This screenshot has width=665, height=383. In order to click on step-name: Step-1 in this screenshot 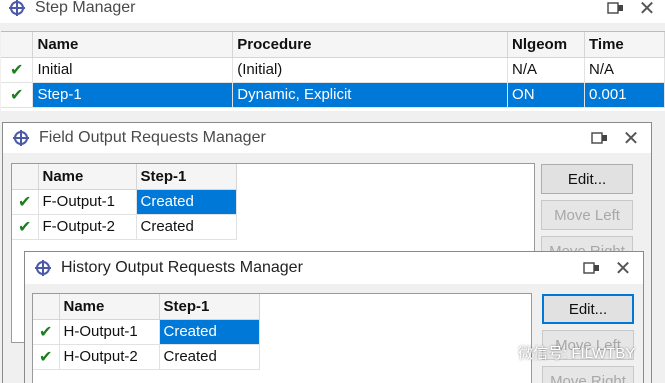, I will do `click(133, 95)`.